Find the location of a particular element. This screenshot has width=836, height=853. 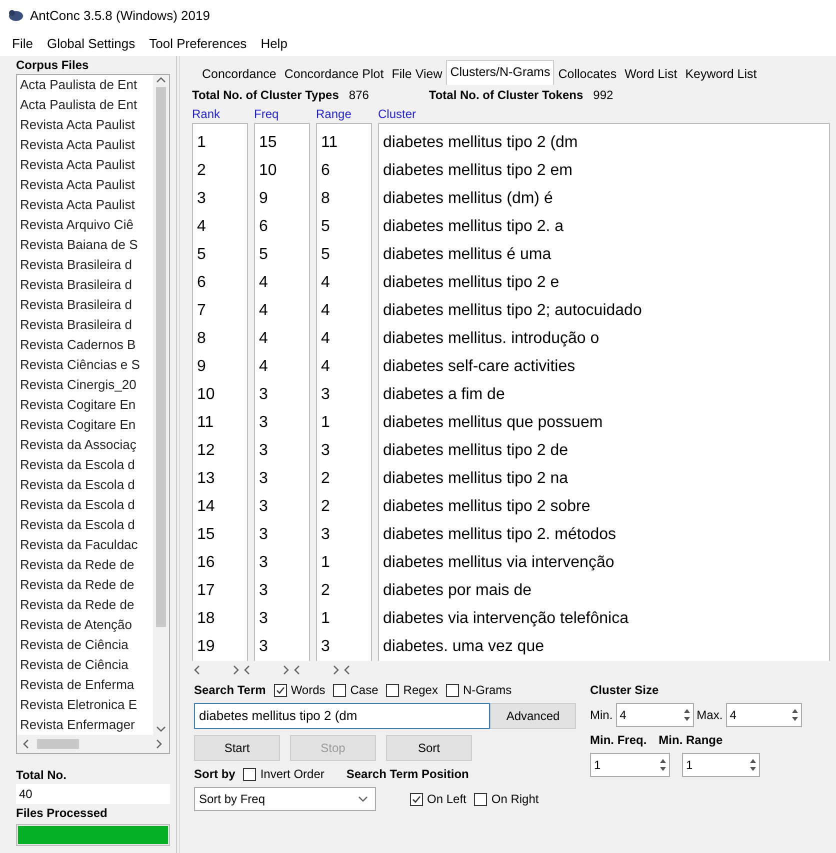

action-button: Sort is located at coordinates (429, 748).